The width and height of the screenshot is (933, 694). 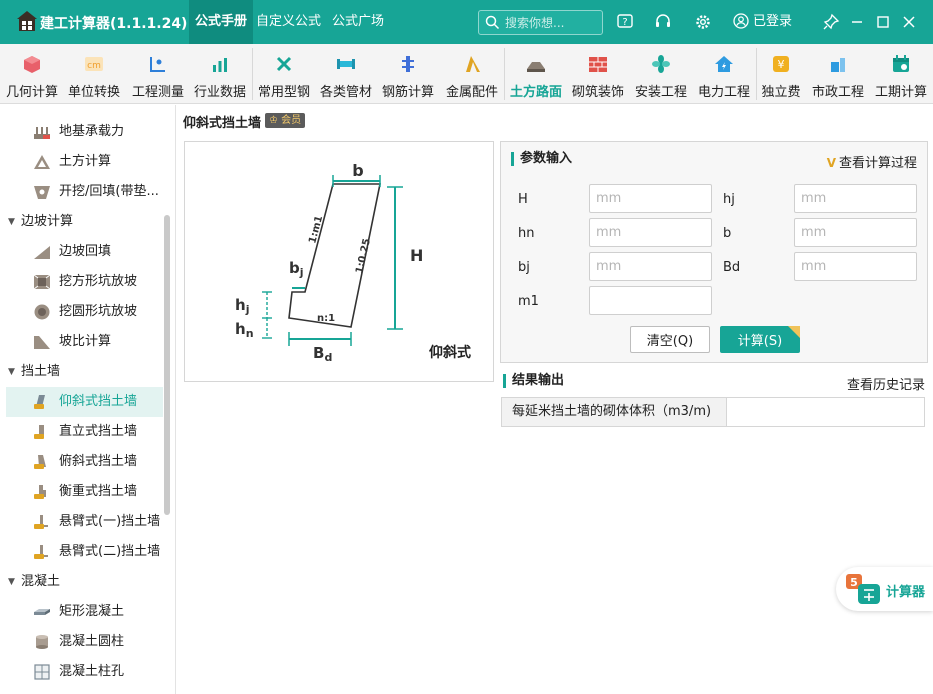 What do you see at coordinates (533, 381) in the screenshot?
I see `result-title: 结果输出` at bounding box center [533, 381].